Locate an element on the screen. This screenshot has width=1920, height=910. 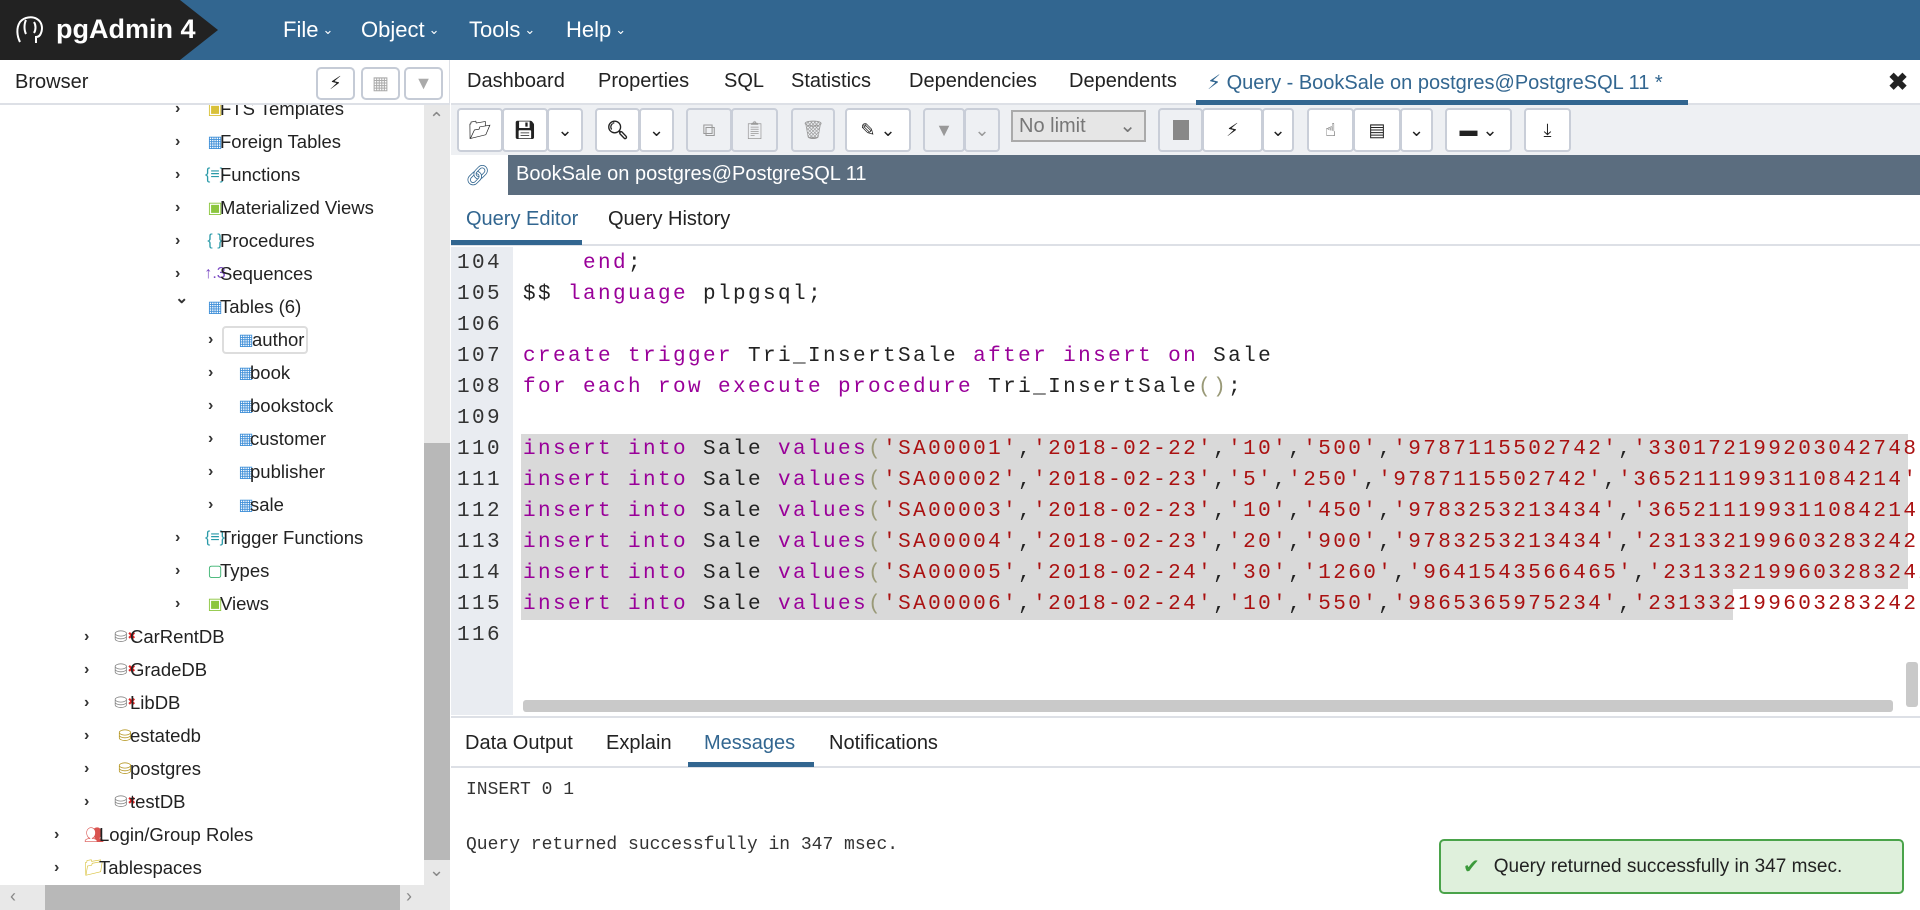
copy-button: ⧉ is located at coordinates (709, 130).